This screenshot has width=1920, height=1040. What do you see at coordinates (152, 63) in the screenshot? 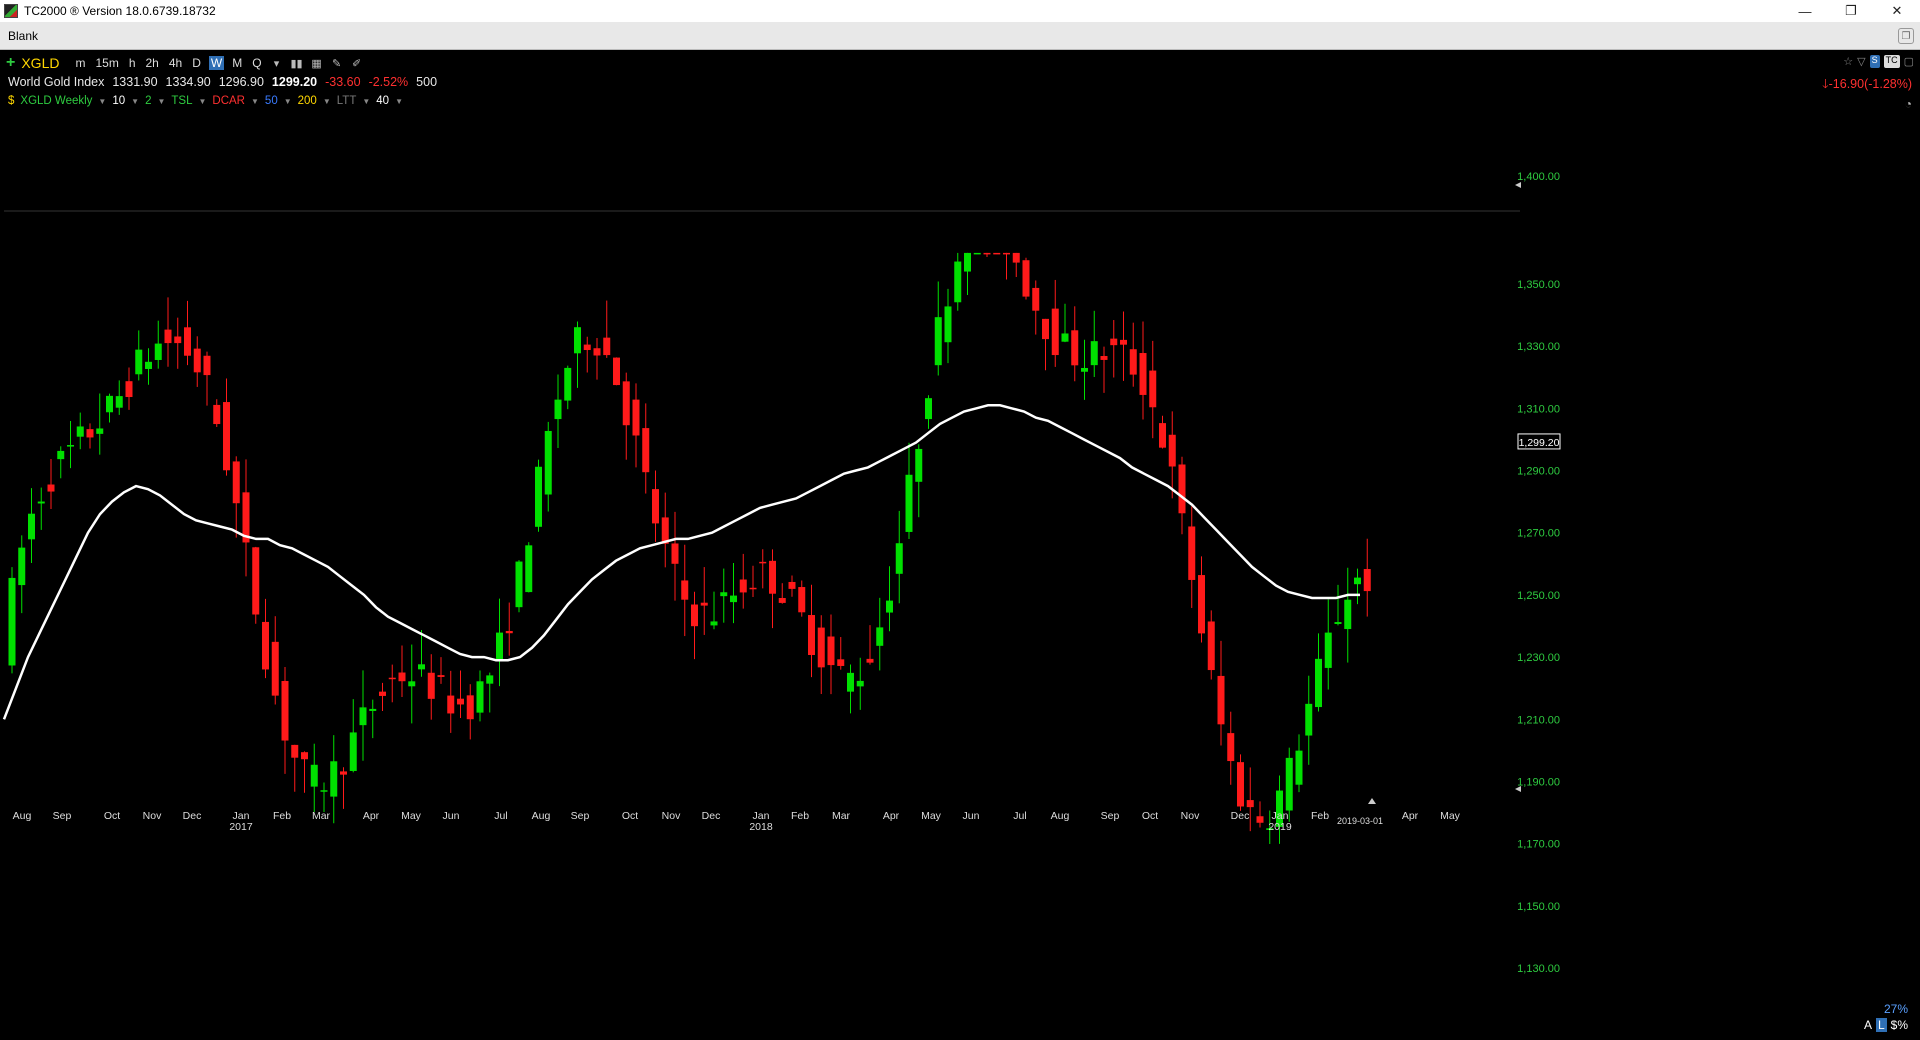
I see `timeframe-2h: 2h` at bounding box center [152, 63].